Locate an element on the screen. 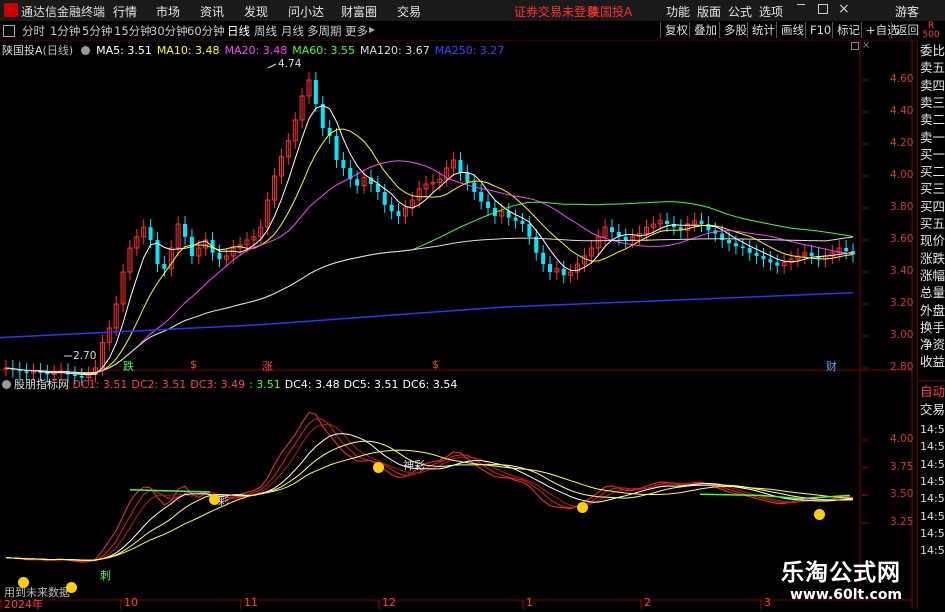 This screenshot has height=612, width=945. indicator-dot-icon is located at coordinates (6, 384).